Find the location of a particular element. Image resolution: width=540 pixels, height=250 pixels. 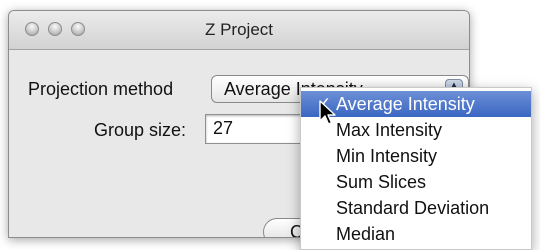

menu-item-label: Min Intensity is located at coordinates (387, 156).